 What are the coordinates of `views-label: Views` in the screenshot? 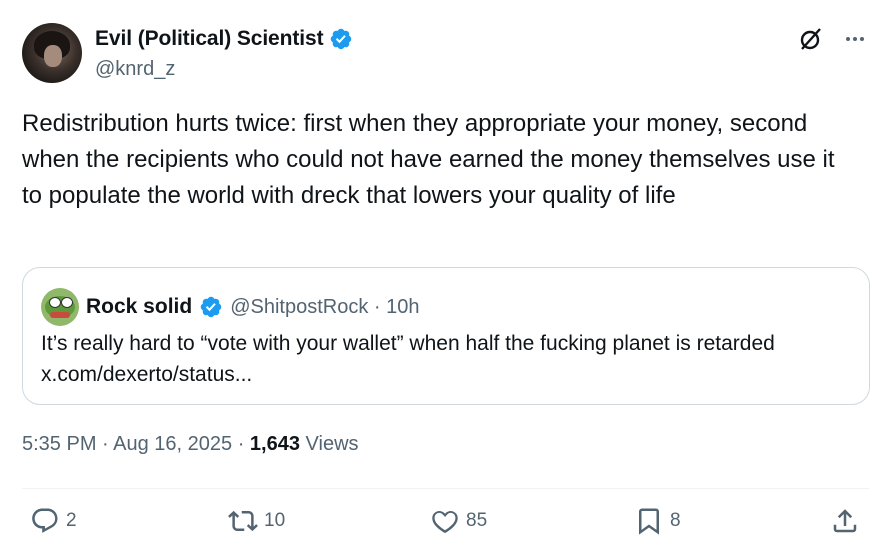 It's located at (329, 444).